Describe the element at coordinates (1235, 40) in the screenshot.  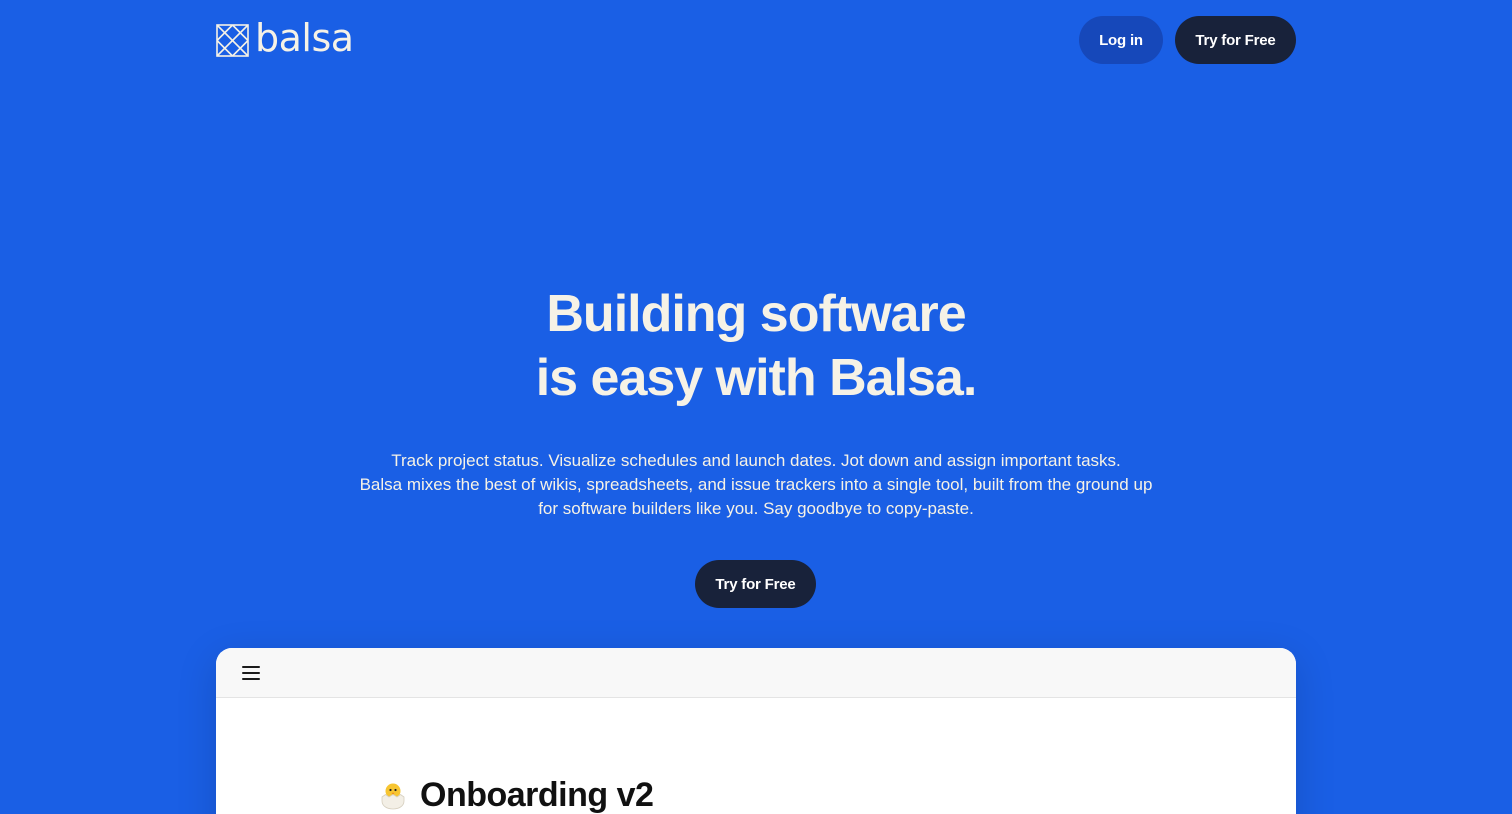
I see `header-try-free-button: Try for Free` at that location.